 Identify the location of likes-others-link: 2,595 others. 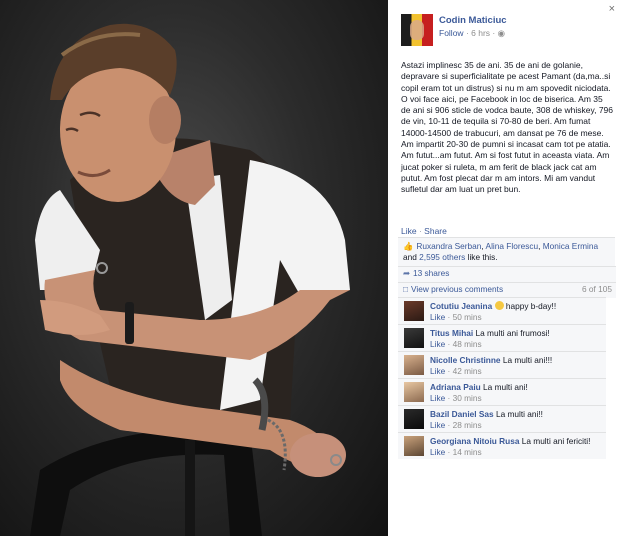
(442, 257).